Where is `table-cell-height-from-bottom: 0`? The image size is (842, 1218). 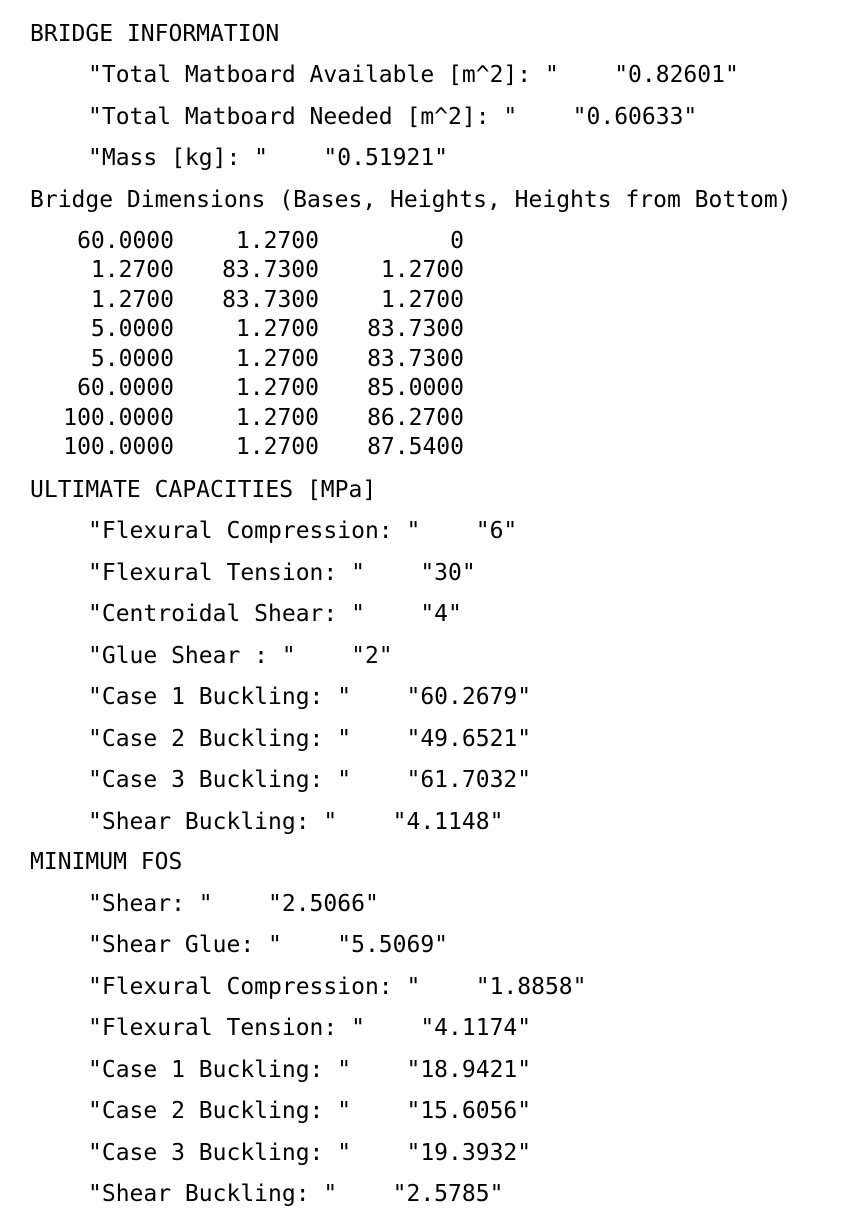 table-cell-height-from-bottom: 0 is located at coordinates (457, 241).